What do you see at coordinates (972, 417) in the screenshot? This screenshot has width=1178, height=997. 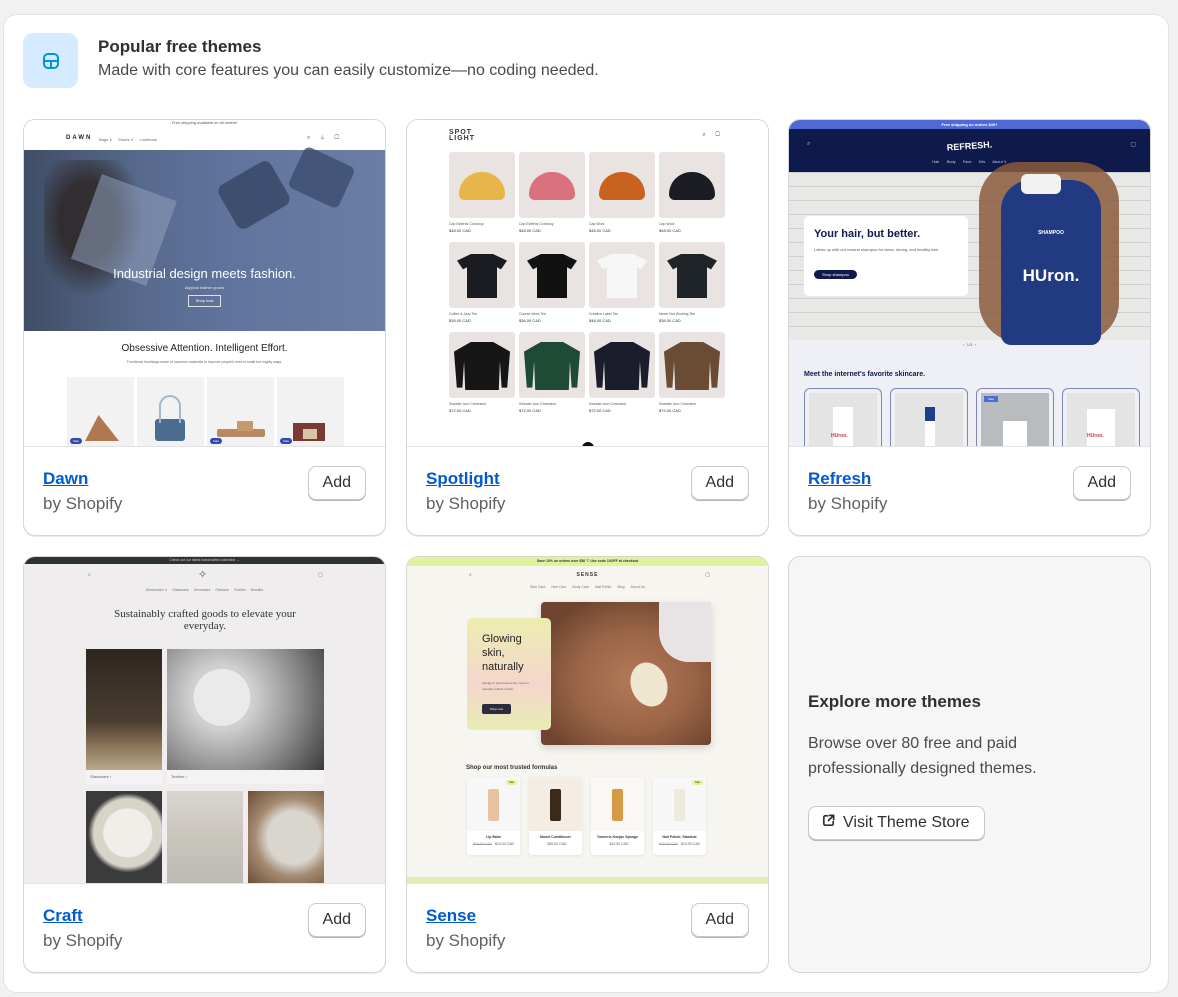 I see `product-grid: HUron. Sale HUron.` at bounding box center [972, 417].